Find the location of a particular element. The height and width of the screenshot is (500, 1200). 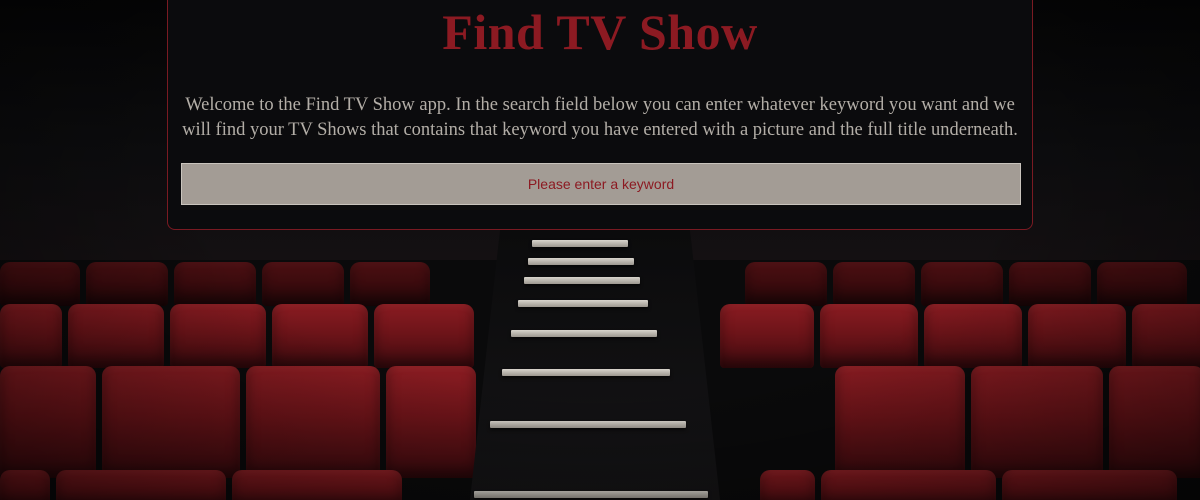

search-input is located at coordinates (601, 184).